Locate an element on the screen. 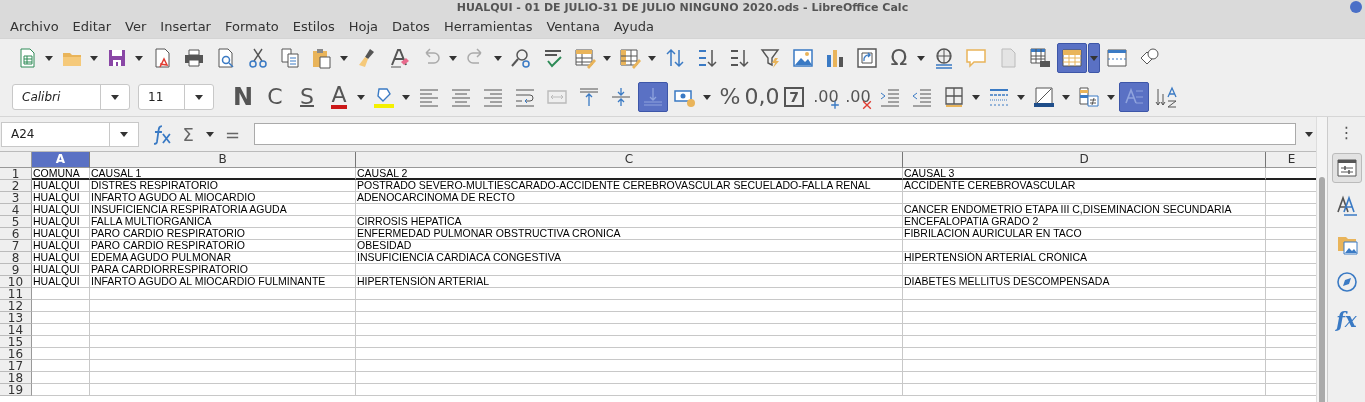 Image resolution: width=1365 pixels, height=402 pixels. column-header: E is located at coordinates (1291, 160).